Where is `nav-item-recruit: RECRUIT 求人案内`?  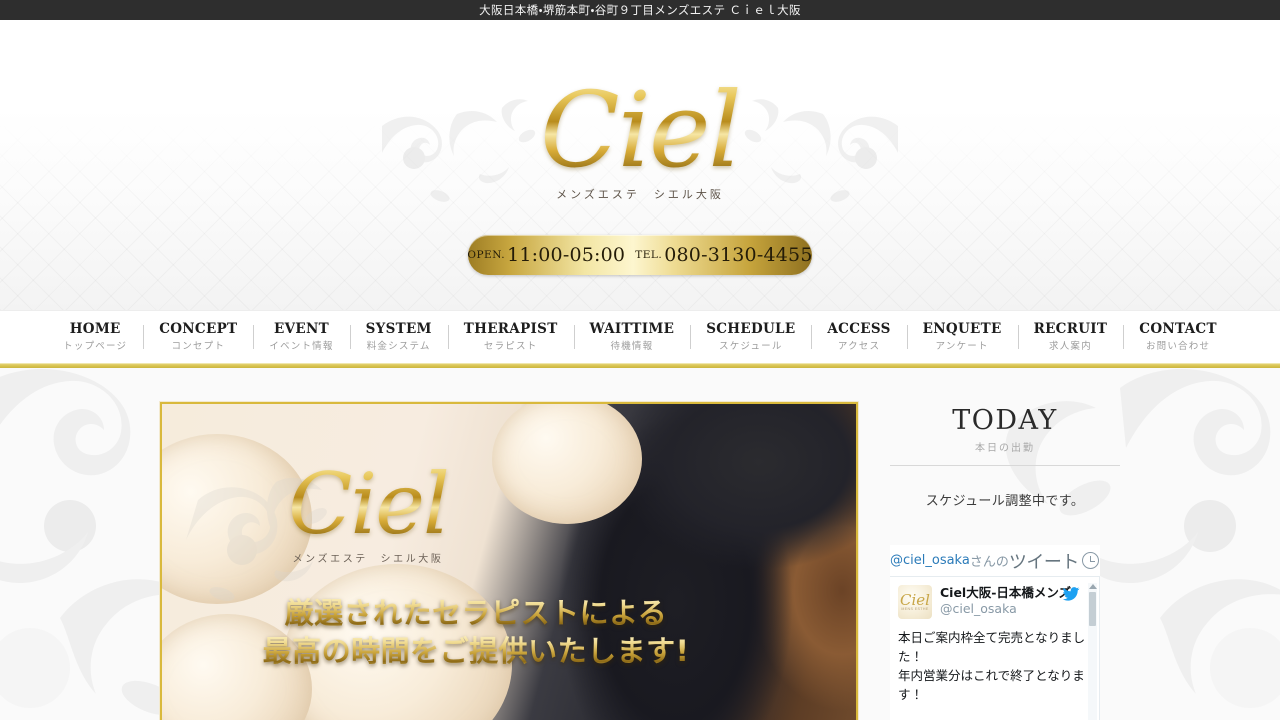 nav-item-recruit: RECRUIT 求人案内 is located at coordinates (1071, 337).